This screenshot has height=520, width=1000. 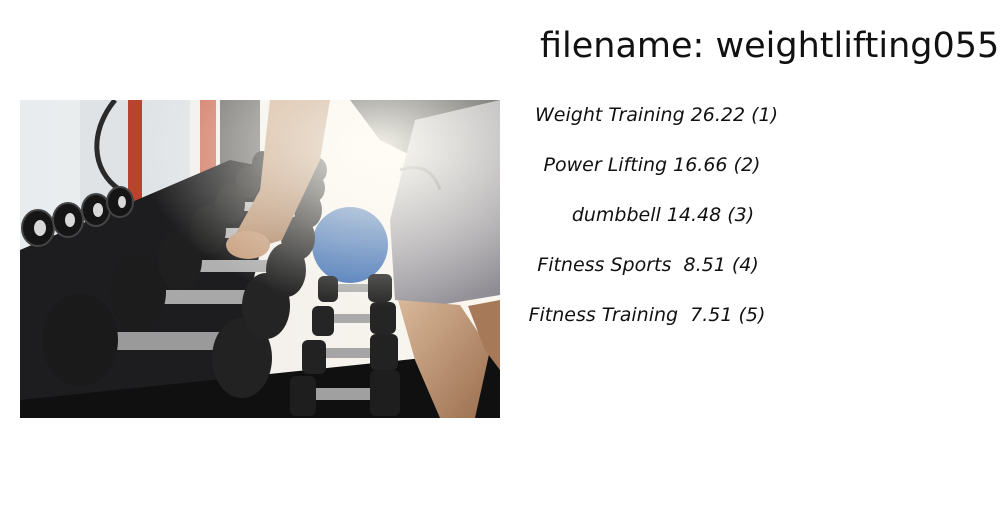 What do you see at coordinates (663, 215) in the screenshot?
I see `prediction-item-3: dumbbell 14.48 (3)` at bounding box center [663, 215].